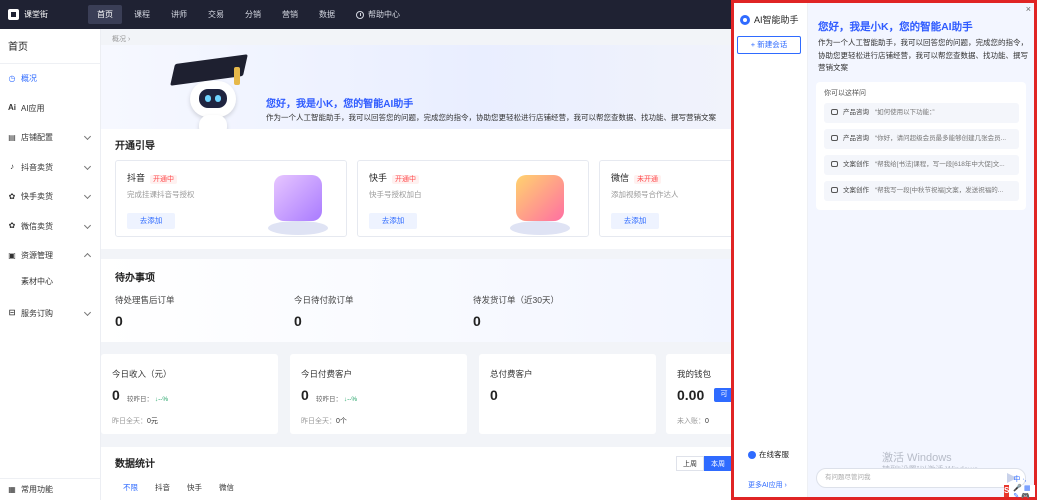  Describe the element at coordinates (136, 178) in the screenshot. I see `card-title: 抖音` at that location.